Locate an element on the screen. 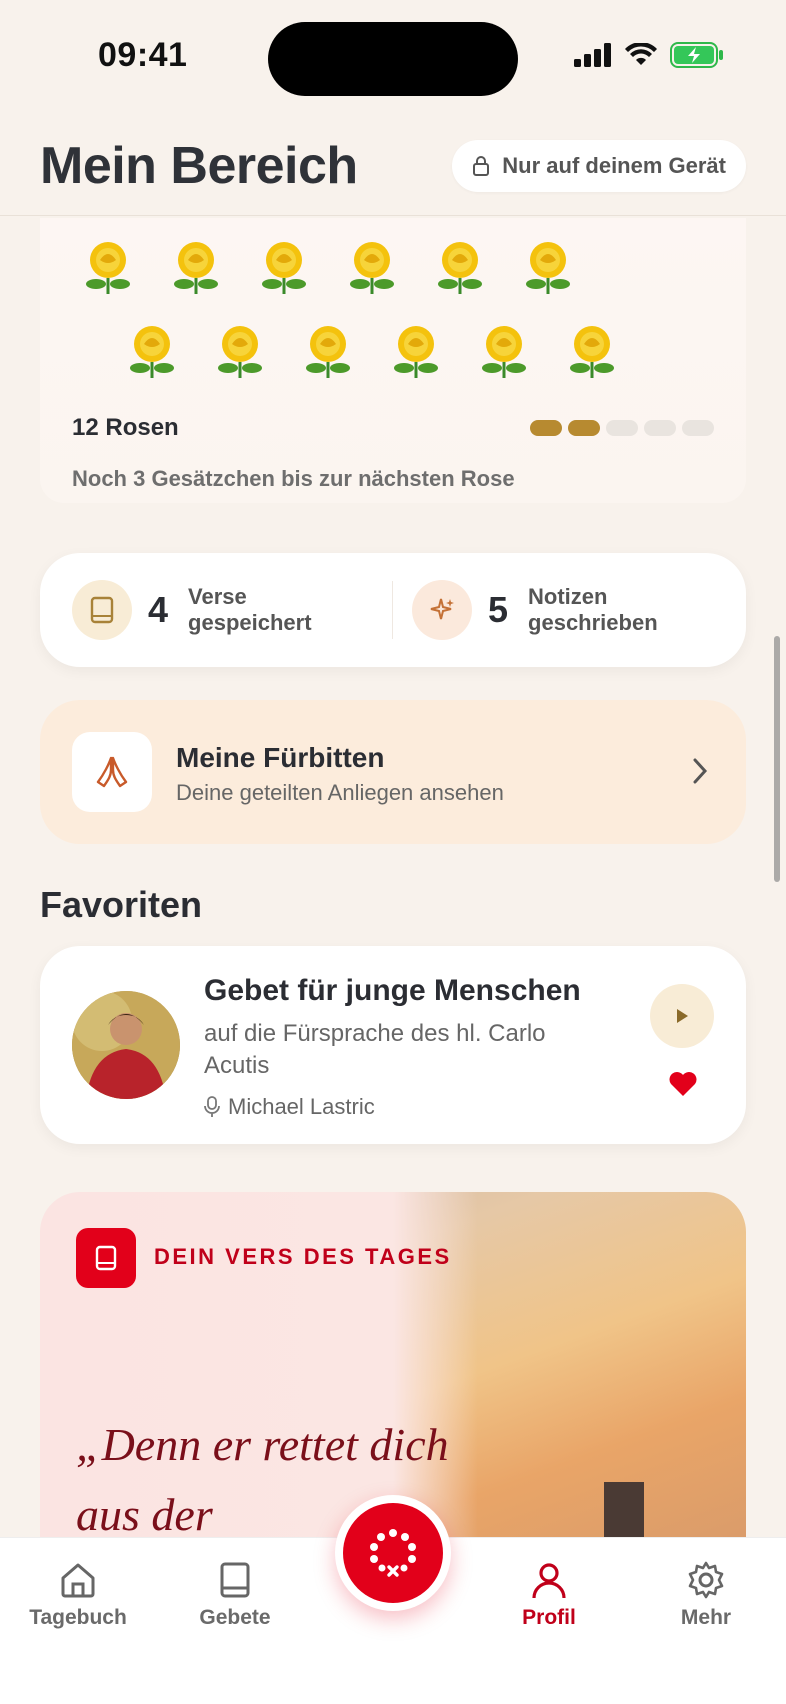 Image resolution: width=786 pixels, height=1704 pixels. battery-icon is located at coordinates (696, 55).